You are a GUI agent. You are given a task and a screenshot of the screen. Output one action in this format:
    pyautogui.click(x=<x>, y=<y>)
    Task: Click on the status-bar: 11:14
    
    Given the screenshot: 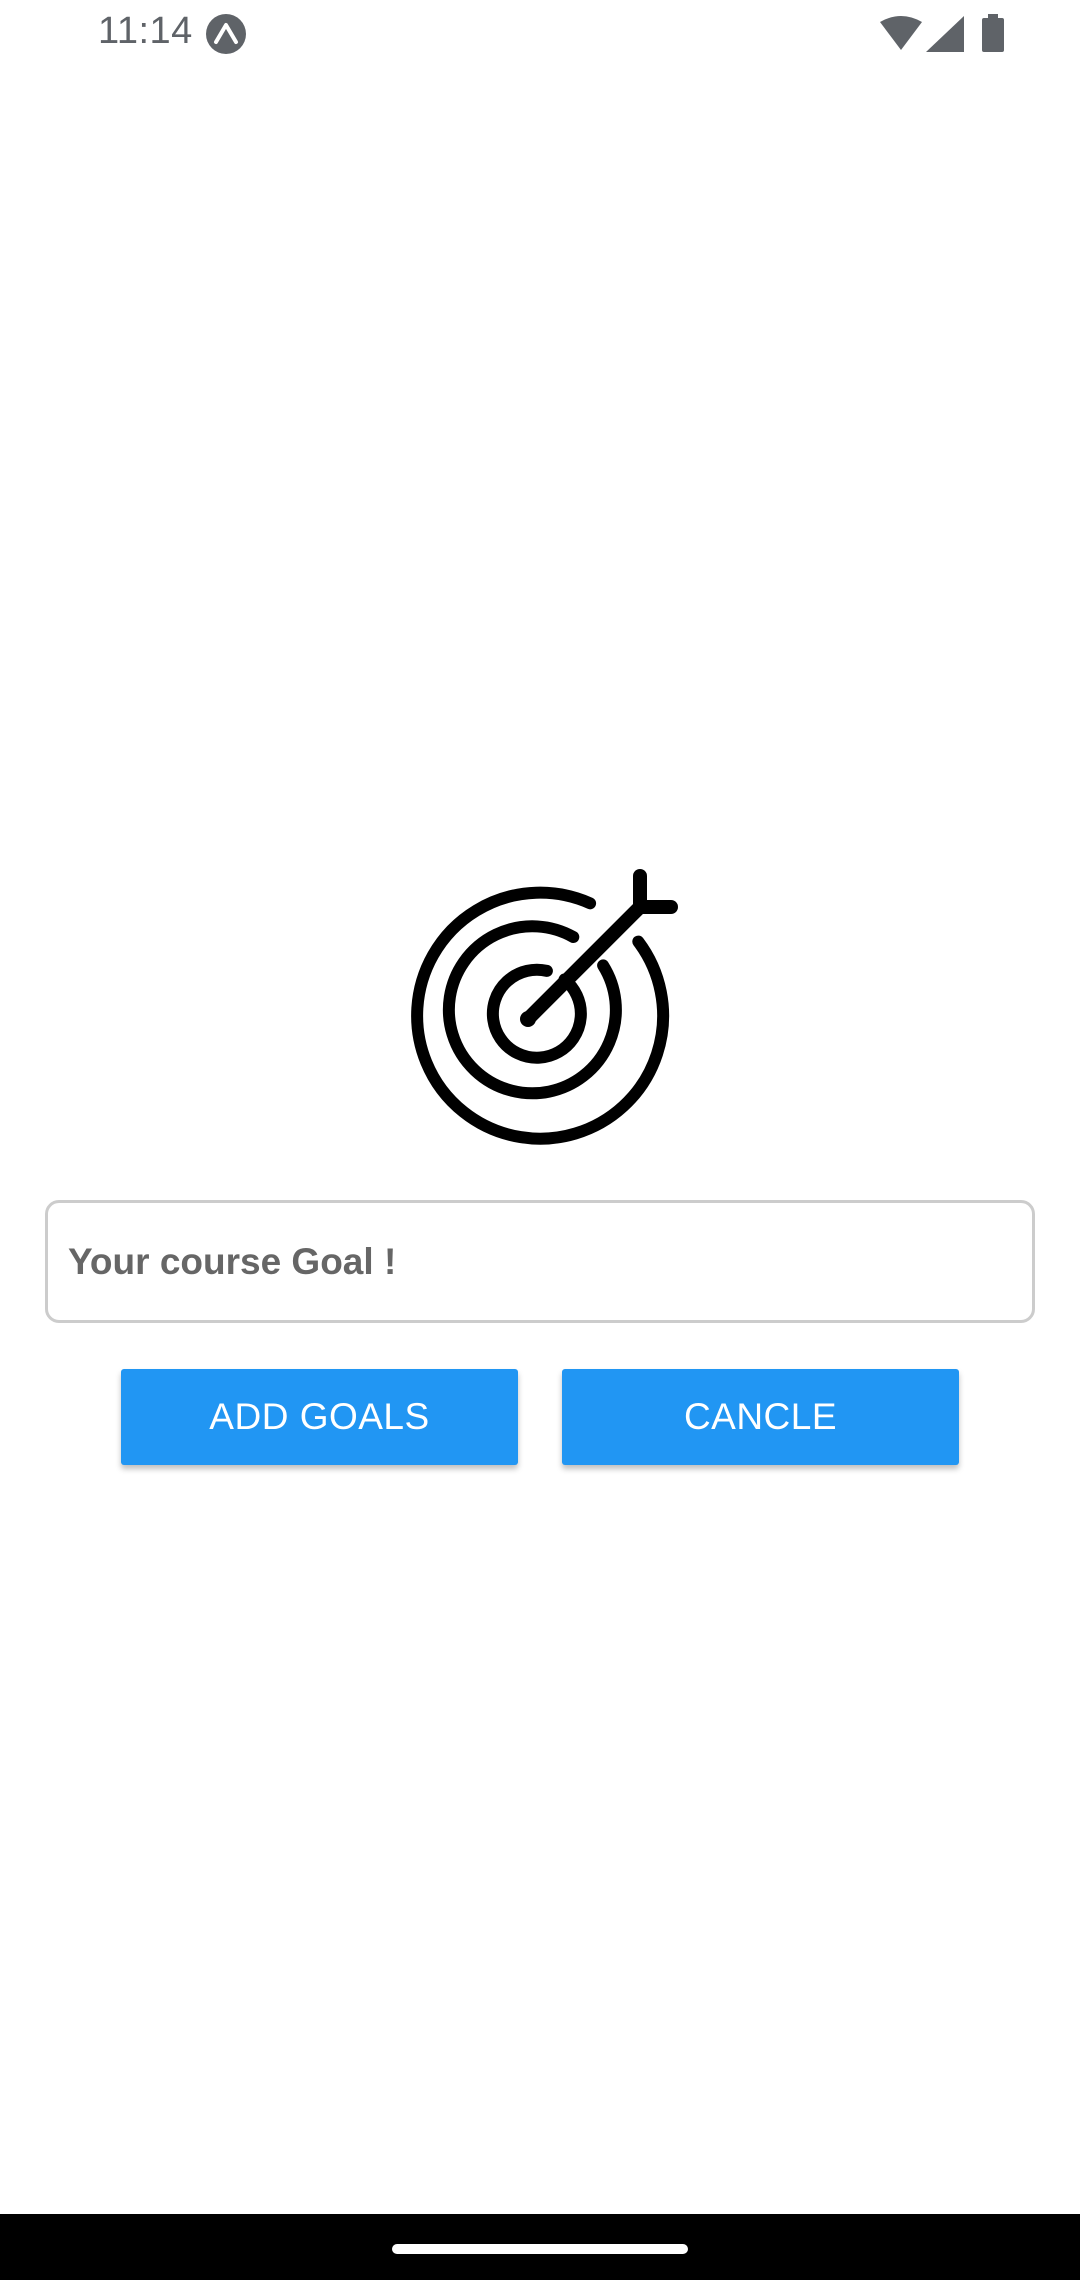 What is the action you would take?
    pyautogui.click(x=540, y=33)
    